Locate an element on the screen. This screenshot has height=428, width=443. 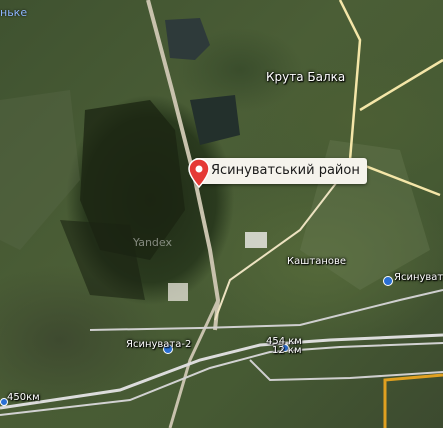
white-field is located at coordinates (256, 240).